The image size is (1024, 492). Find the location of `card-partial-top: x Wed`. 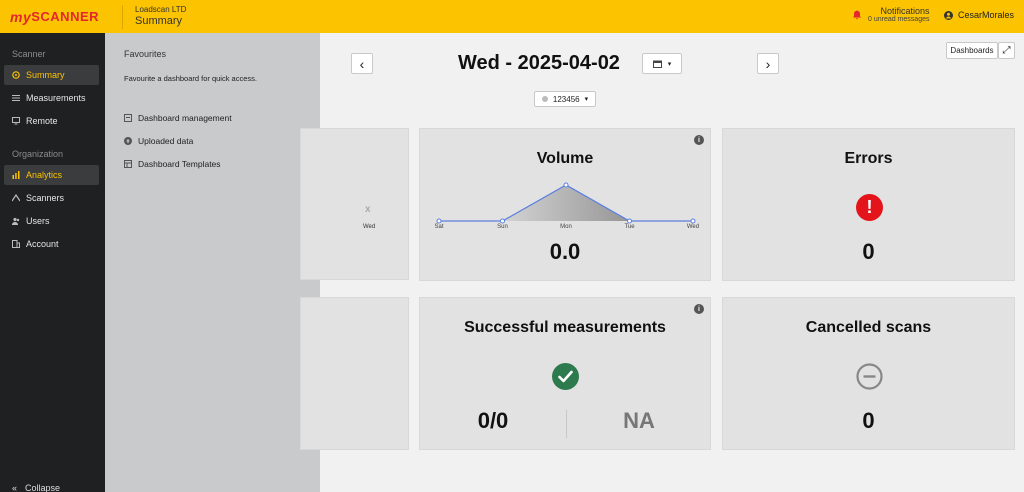

card-partial-top: x Wed is located at coordinates (354, 204).